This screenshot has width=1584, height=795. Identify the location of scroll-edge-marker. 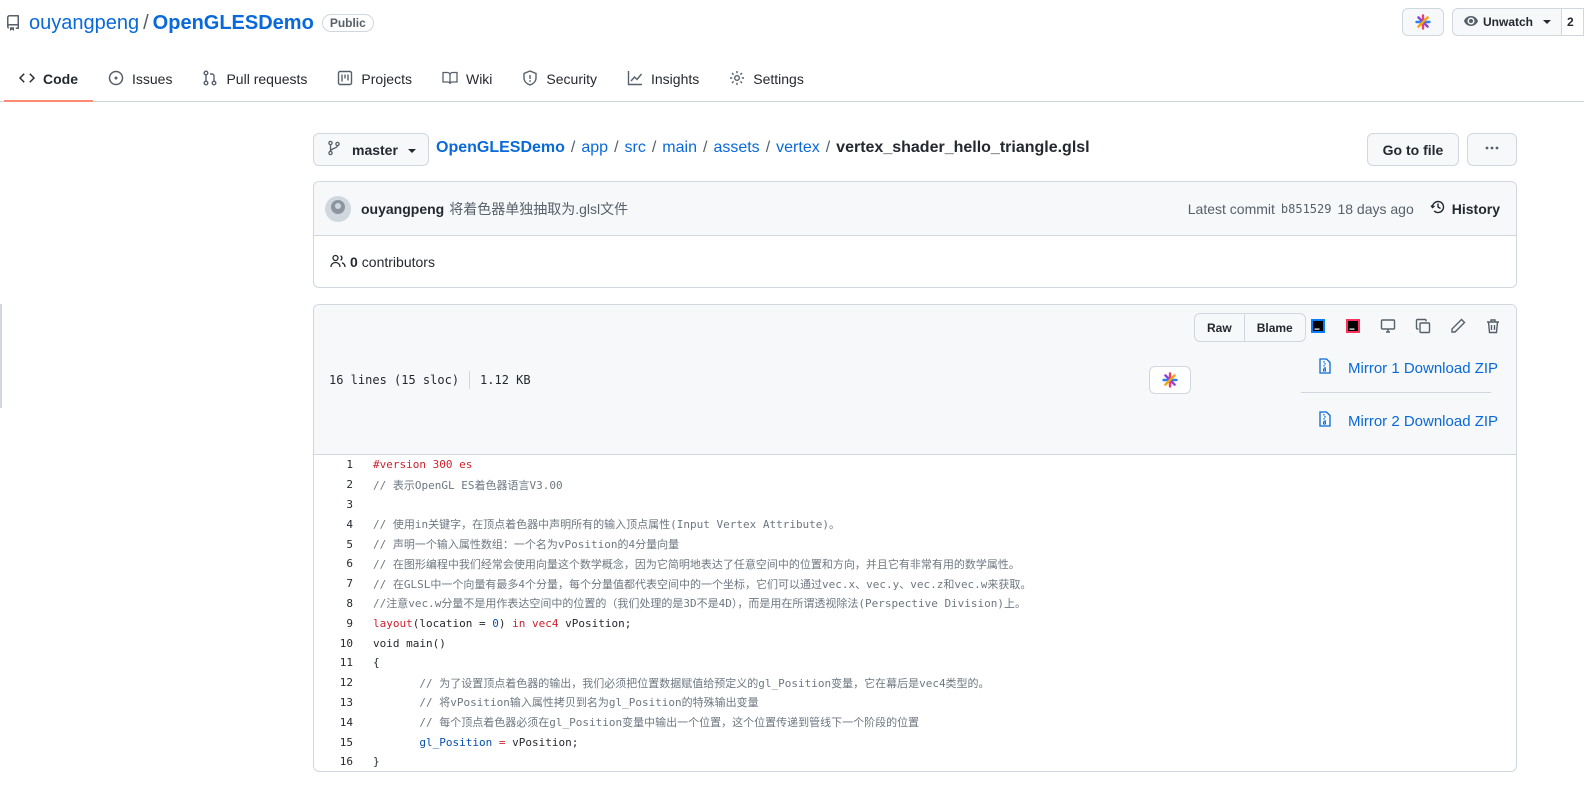
(1, 356).